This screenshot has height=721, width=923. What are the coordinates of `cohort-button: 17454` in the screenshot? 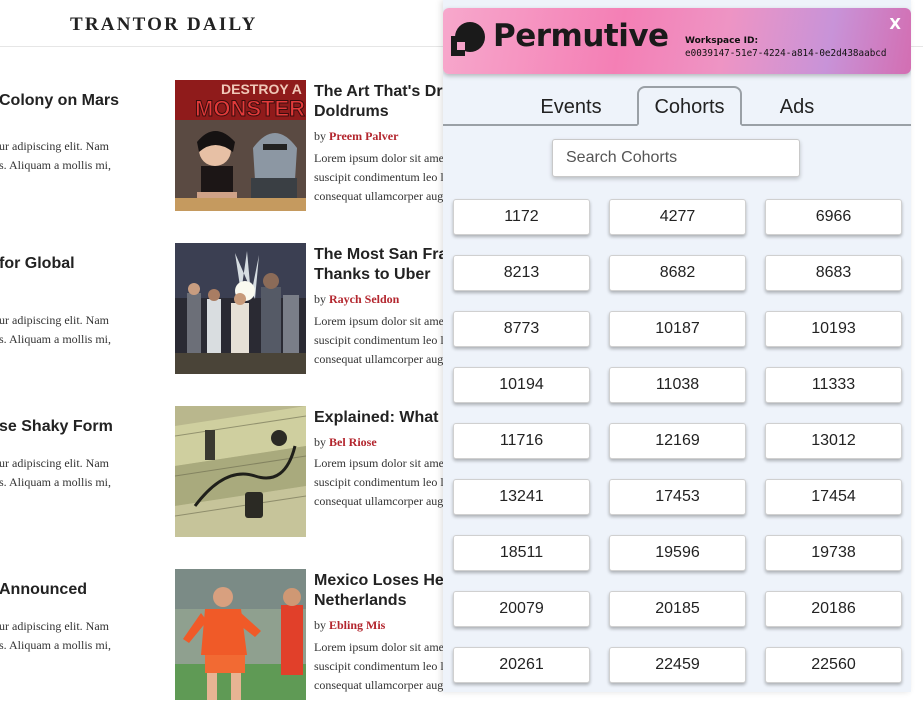 It's located at (833, 497).